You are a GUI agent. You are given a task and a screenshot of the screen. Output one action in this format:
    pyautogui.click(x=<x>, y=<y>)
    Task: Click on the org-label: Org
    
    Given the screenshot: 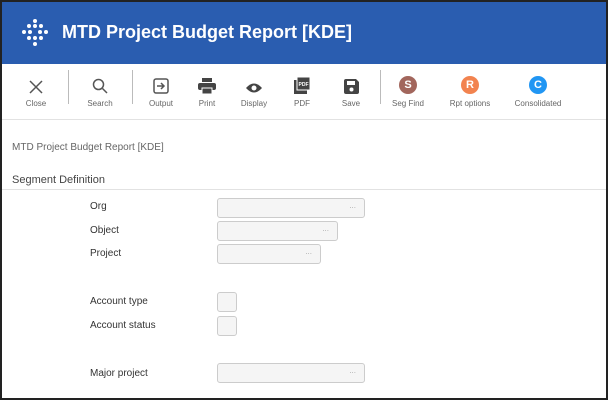 What is the action you would take?
    pyautogui.click(x=98, y=206)
    